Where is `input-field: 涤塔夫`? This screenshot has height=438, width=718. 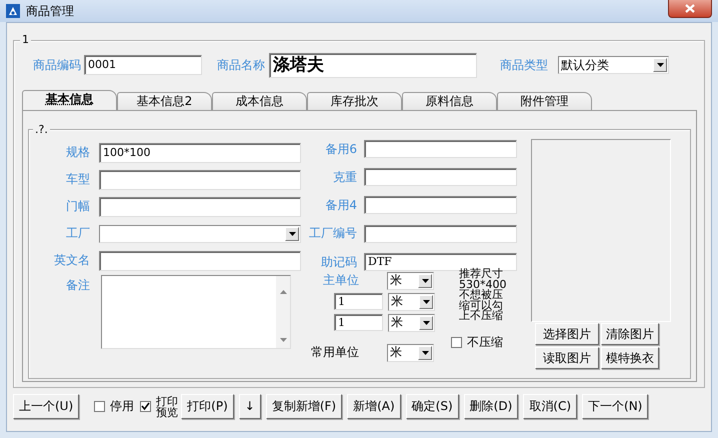 input-field: 涤塔夫 is located at coordinates (373, 65).